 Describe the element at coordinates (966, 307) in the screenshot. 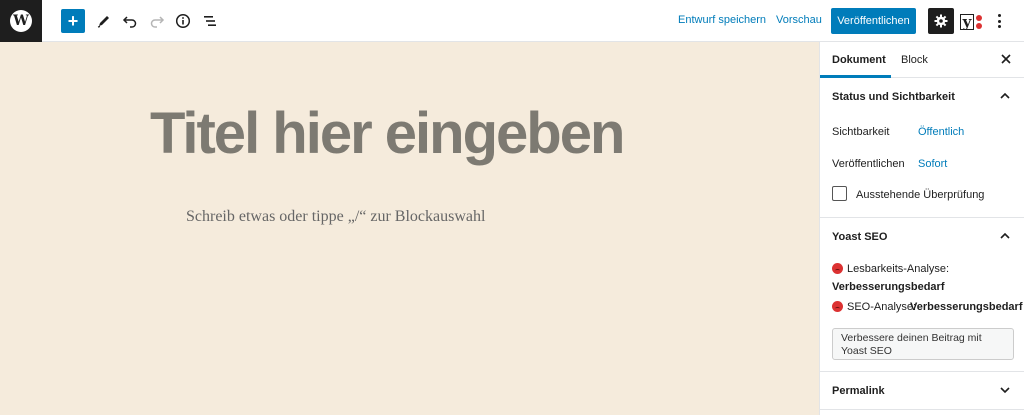

I see `seo-analysis-status: Verbesserungsbedarf` at that location.